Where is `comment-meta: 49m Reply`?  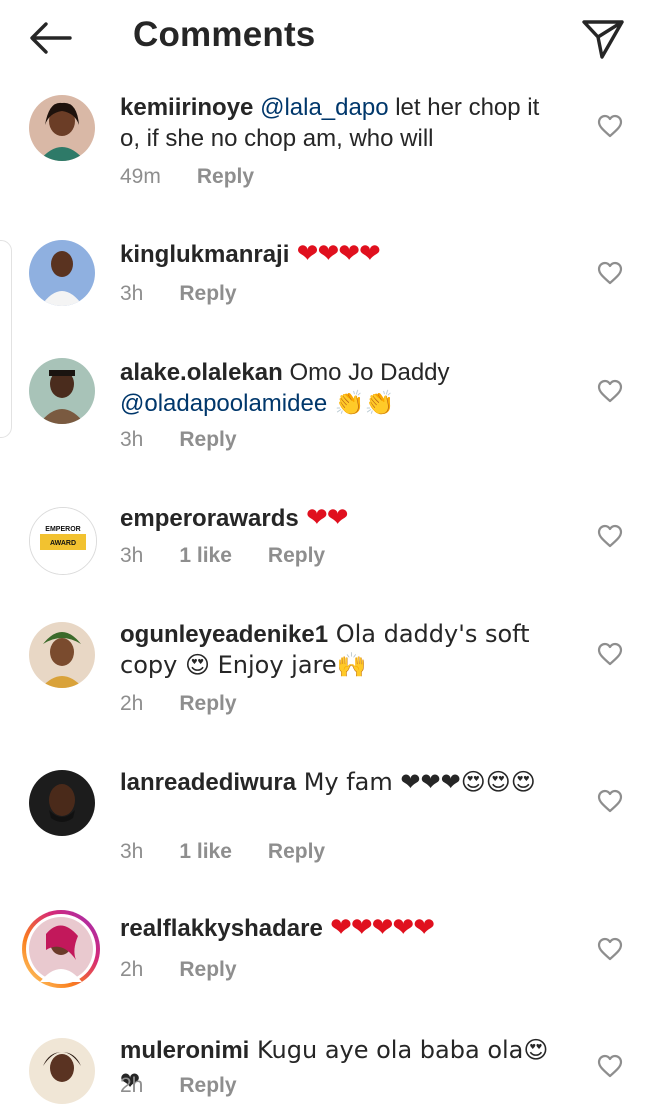
comment-meta: 49m Reply is located at coordinates (205, 177).